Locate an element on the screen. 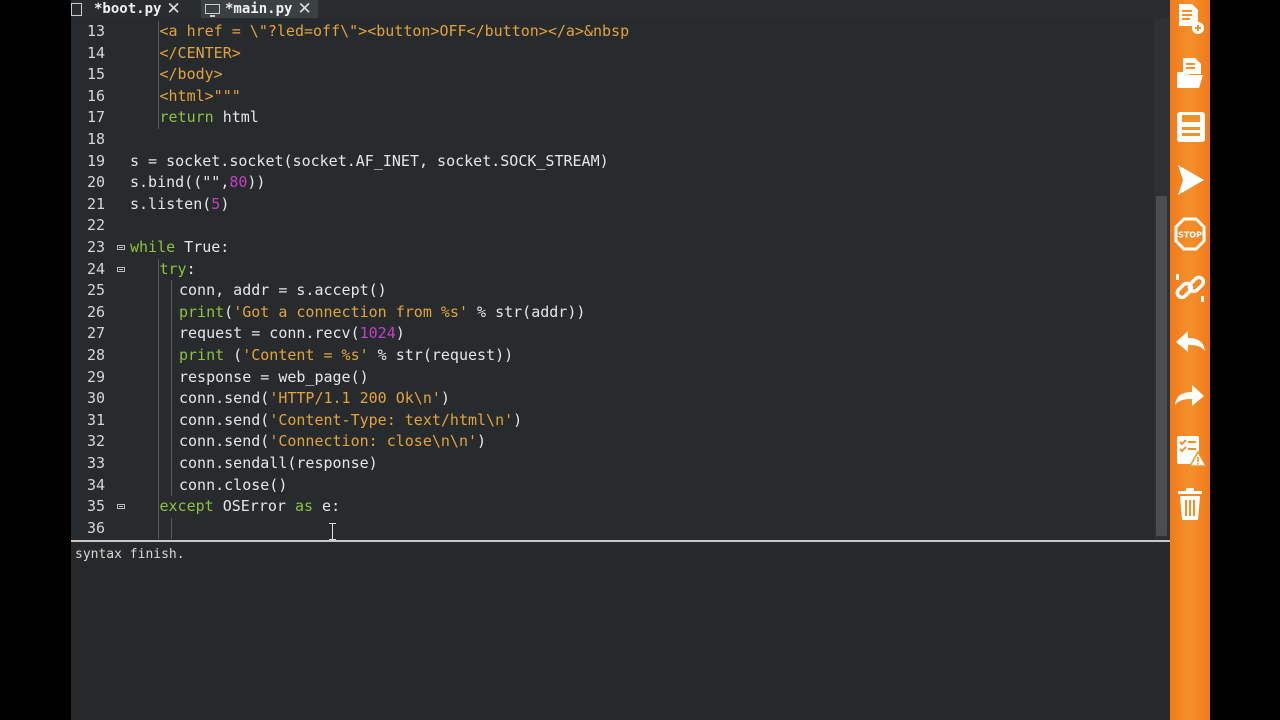 The height and width of the screenshot is (720, 1280). code-token: as is located at coordinates (304, 506).